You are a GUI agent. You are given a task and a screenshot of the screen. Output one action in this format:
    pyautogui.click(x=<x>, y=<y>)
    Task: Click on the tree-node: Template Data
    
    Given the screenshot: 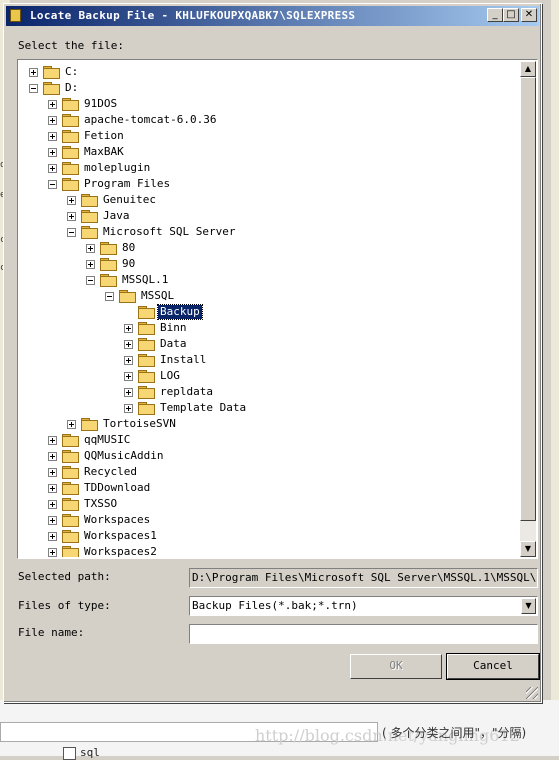 What is the action you would take?
    pyautogui.click(x=269, y=408)
    